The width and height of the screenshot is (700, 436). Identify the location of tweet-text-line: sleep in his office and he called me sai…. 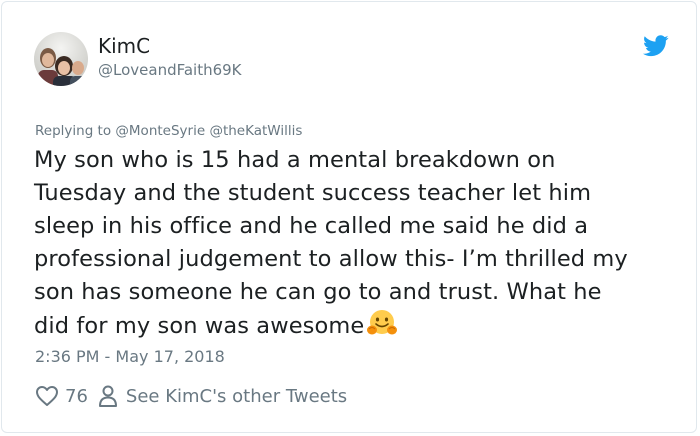
(311, 226).